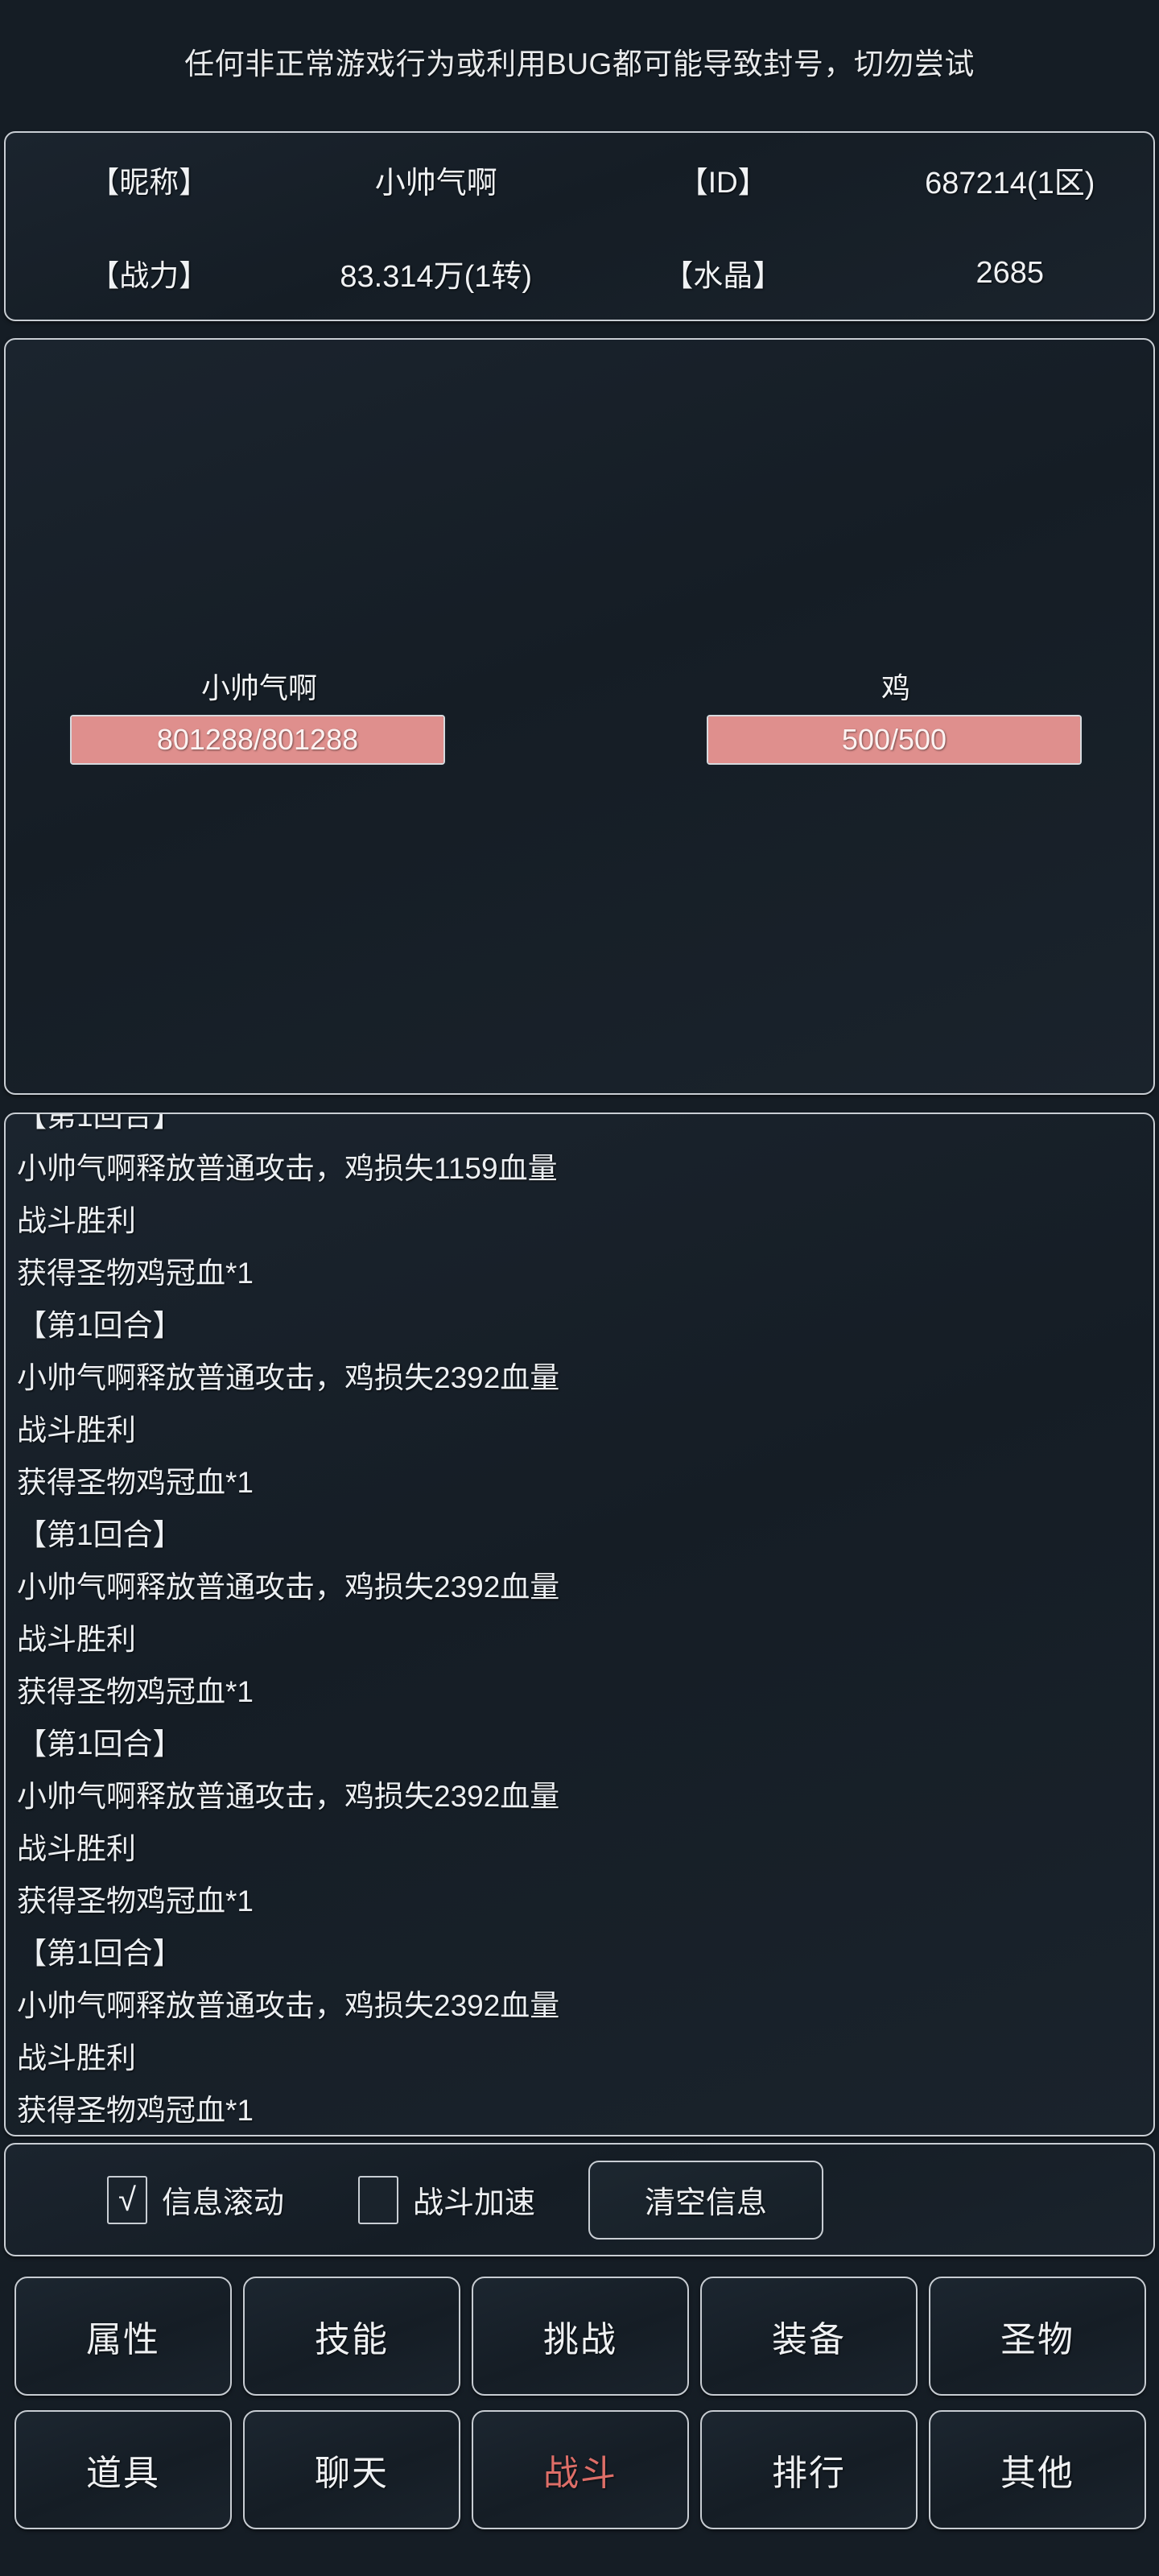  I want to click on crystal-label: 【水晶】, so click(723, 275).